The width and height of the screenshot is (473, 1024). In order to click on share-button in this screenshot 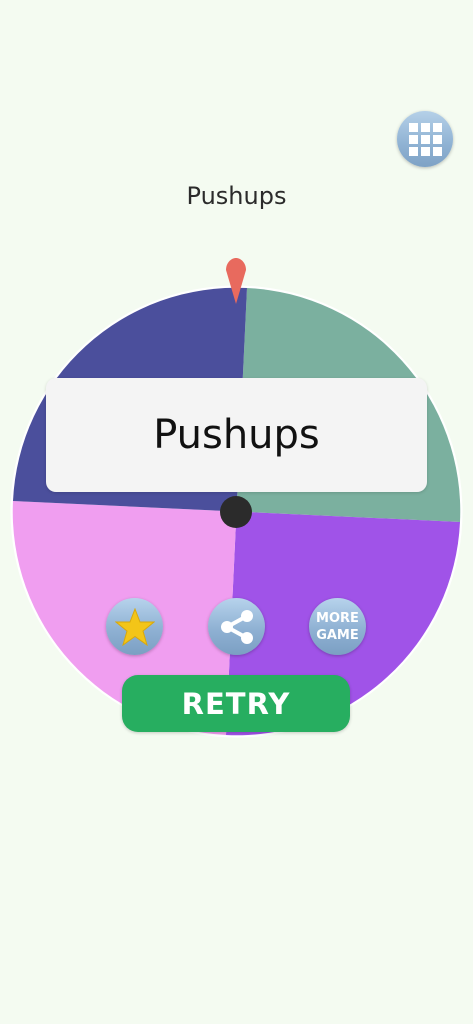, I will do `click(236, 626)`.